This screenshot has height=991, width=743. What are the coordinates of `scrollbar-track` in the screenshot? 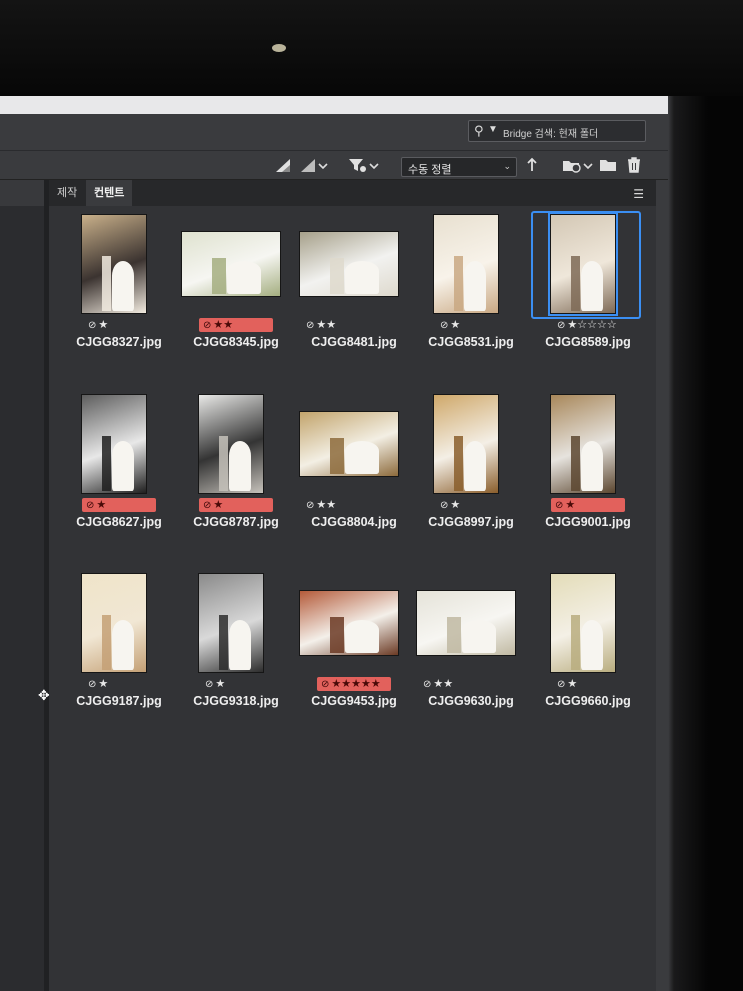 It's located at (662, 585).